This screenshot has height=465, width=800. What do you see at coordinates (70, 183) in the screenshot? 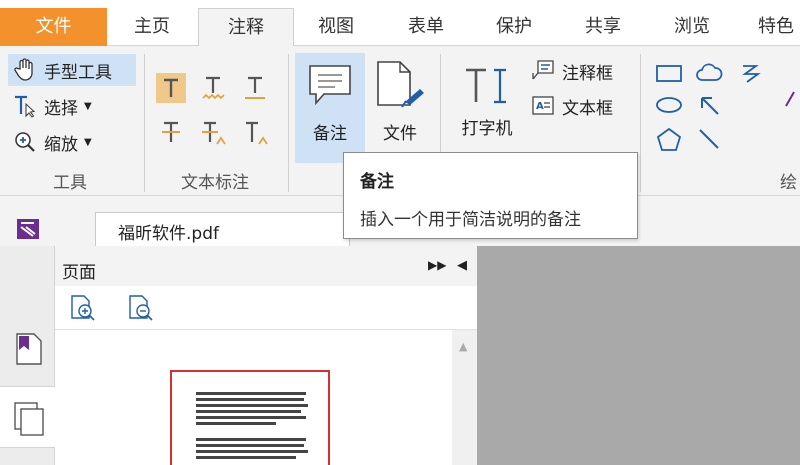
I see `tools-group-label: 工具` at bounding box center [70, 183].